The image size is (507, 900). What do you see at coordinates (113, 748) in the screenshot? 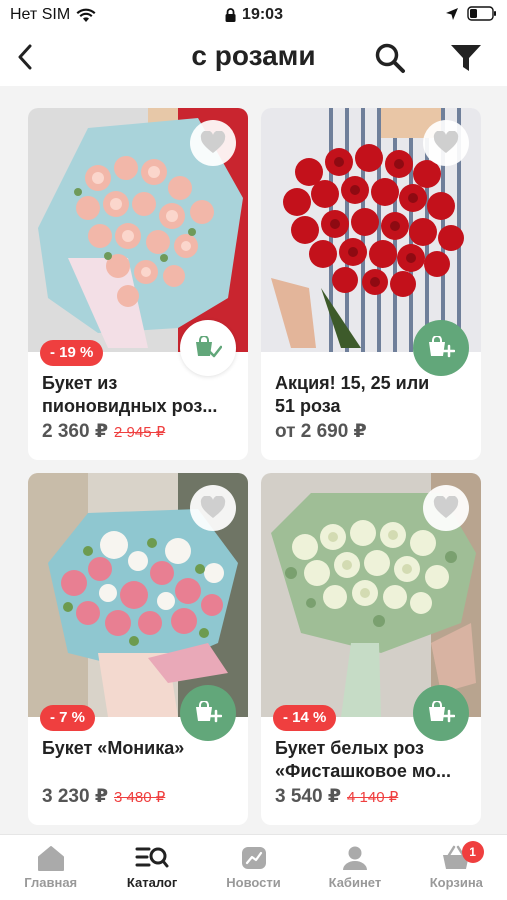
I see `product-name: Букет «Моника»` at bounding box center [113, 748].